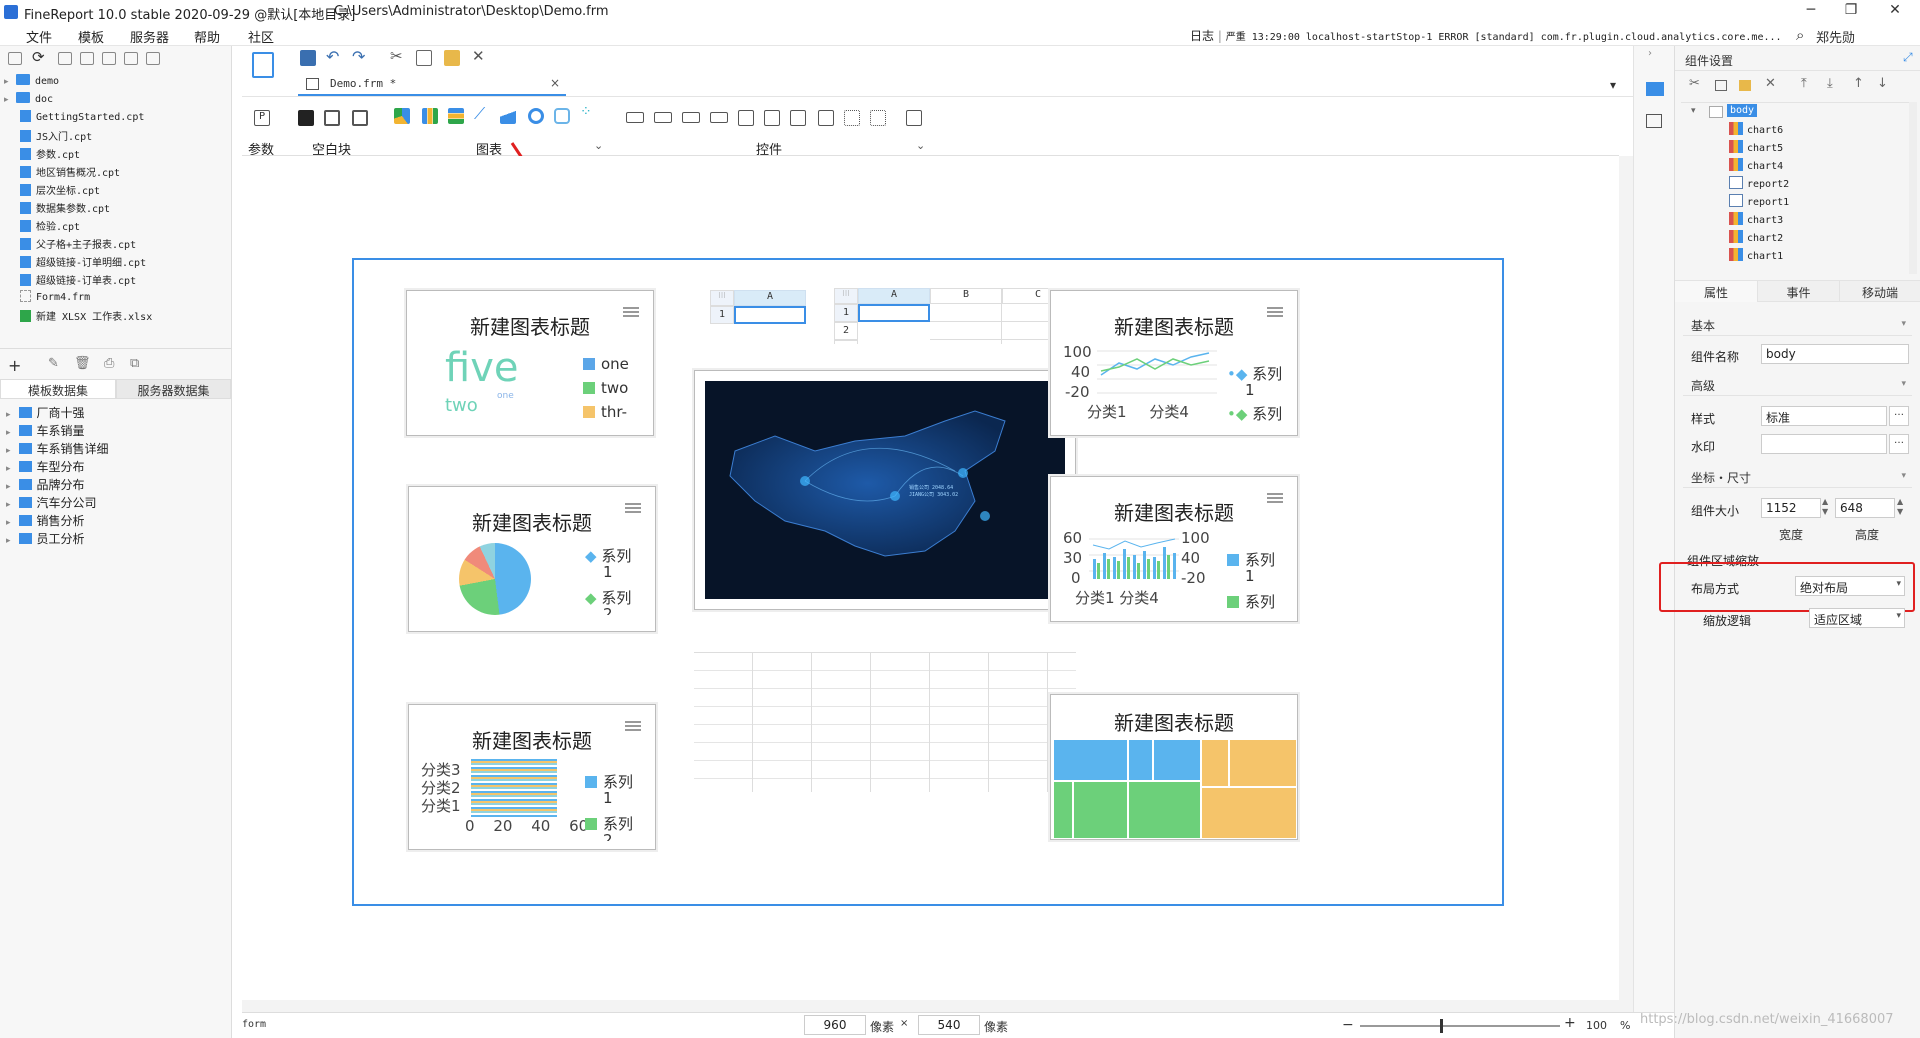 The image size is (1920, 1038). I want to click on radar-chart-icon, so click(562, 116).